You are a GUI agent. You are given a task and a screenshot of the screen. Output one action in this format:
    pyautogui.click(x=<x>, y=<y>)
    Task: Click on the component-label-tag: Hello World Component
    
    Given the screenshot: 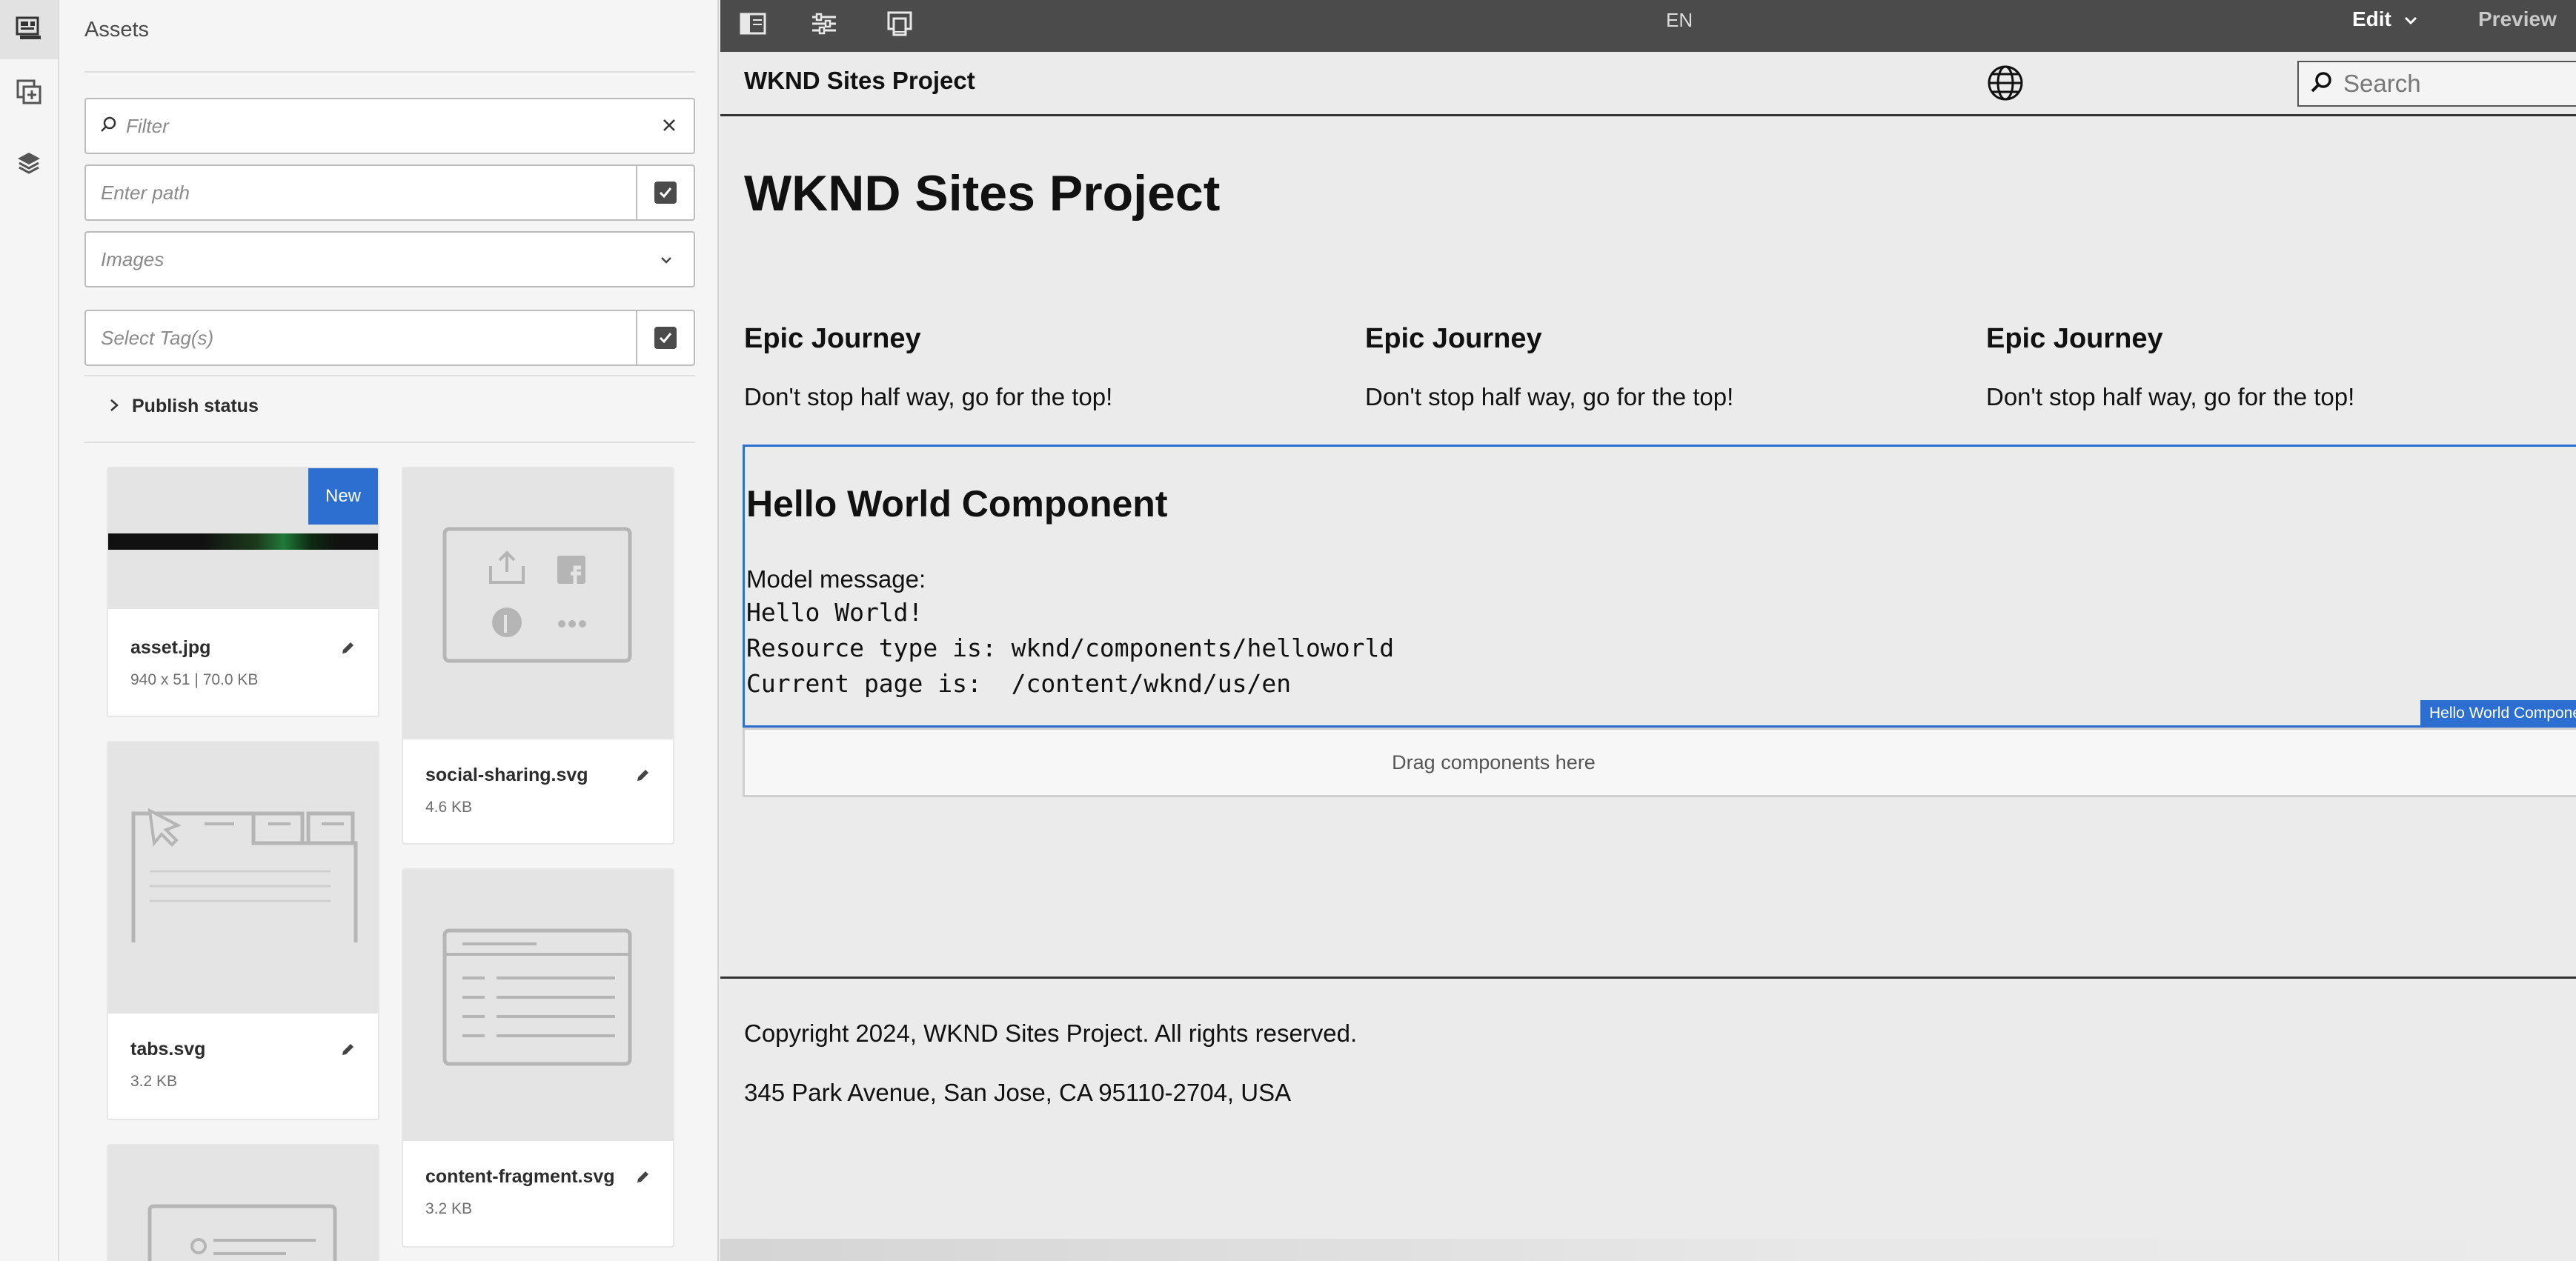 What is the action you would take?
    pyautogui.click(x=2498, y=714)
    